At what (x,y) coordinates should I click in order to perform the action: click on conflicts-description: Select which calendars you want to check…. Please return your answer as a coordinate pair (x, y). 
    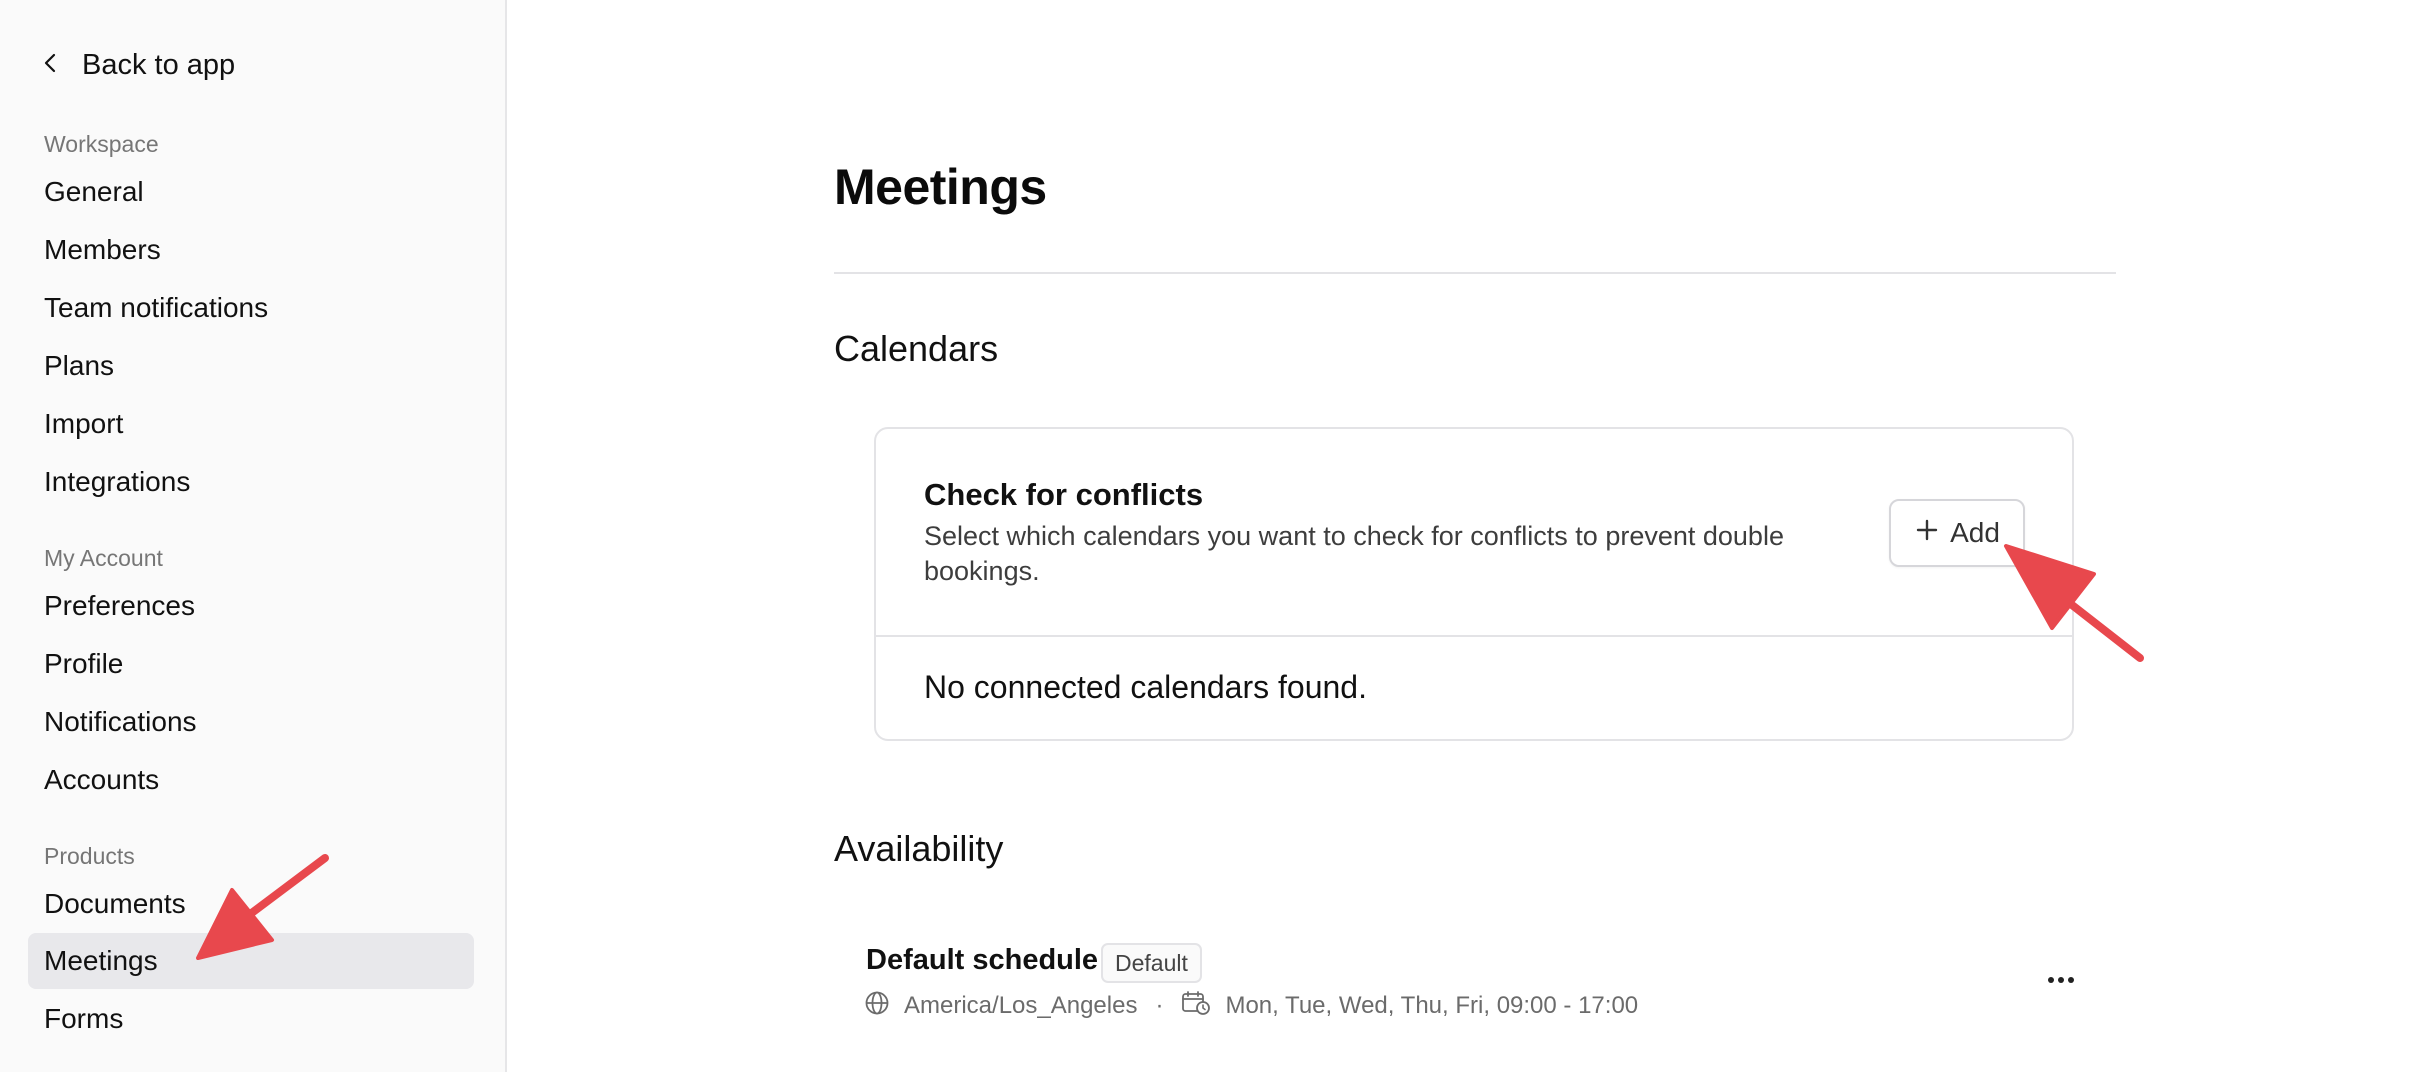
    Looking at the image, I should click on (1354, 553).